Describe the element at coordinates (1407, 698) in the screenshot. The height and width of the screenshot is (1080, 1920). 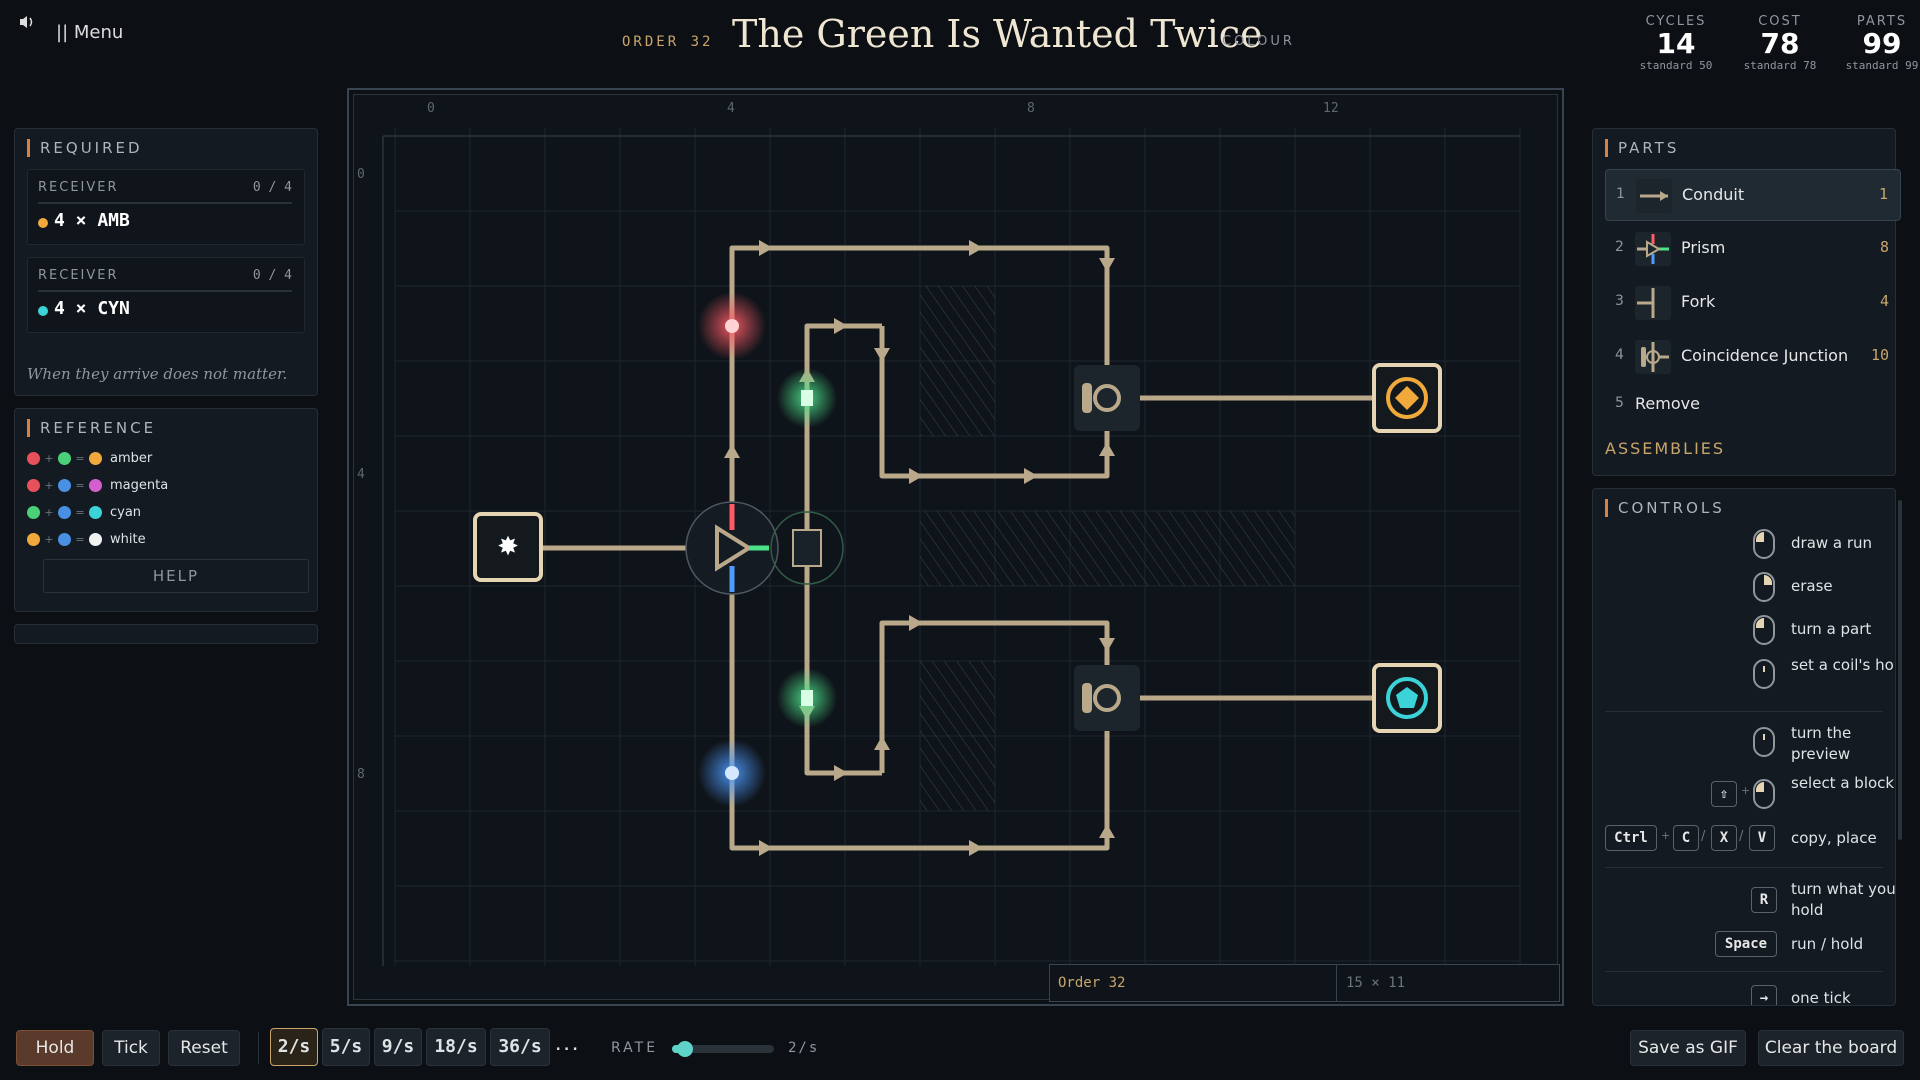
I see `receiver-cyan` at that location.